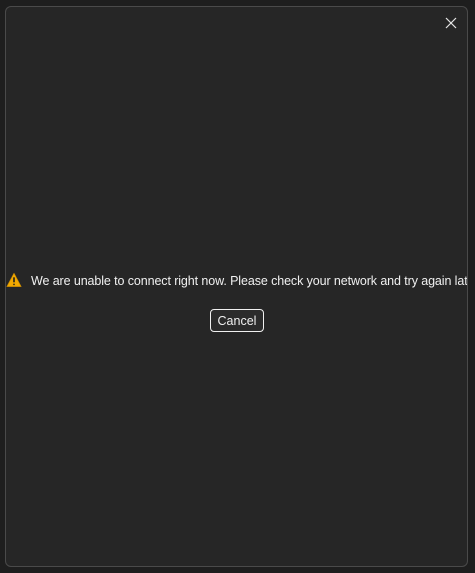 The width and height of the screenshot is (475, 573). I want to click on close-button, so click(451, 23).